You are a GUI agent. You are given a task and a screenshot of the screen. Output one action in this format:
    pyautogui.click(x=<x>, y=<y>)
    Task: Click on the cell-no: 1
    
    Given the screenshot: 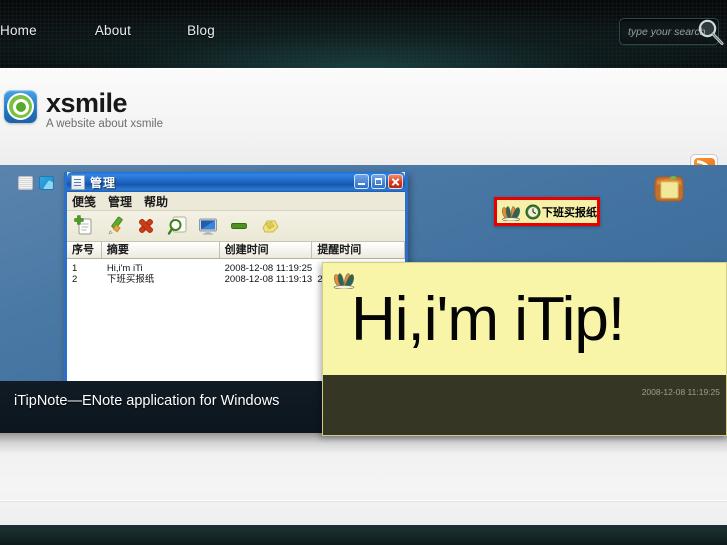 What is the action you would take?
    pyautogui.click(x=75, y=268)
    